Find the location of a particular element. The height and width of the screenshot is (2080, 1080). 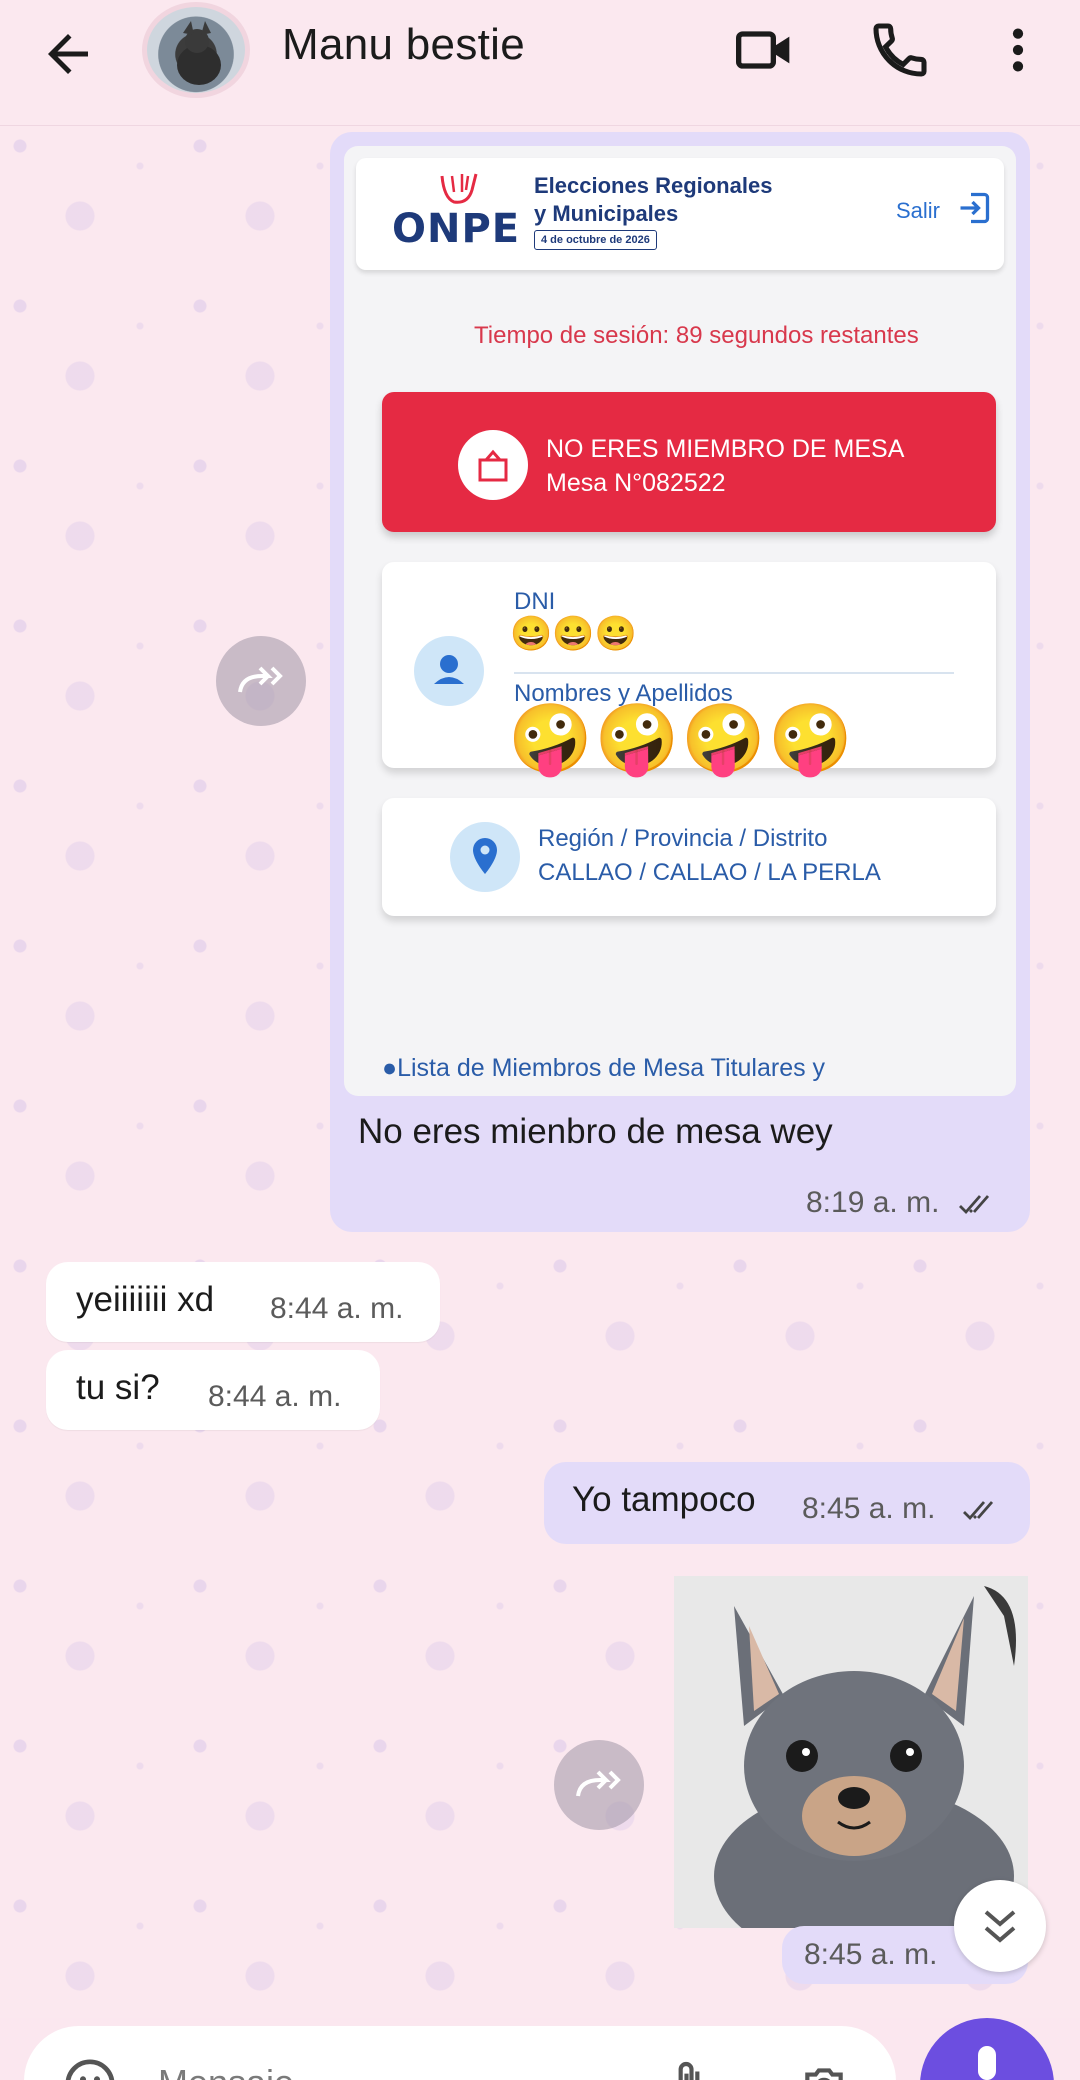

message-text: yeiiiiiii xd is located at coordinates (145, 1299).